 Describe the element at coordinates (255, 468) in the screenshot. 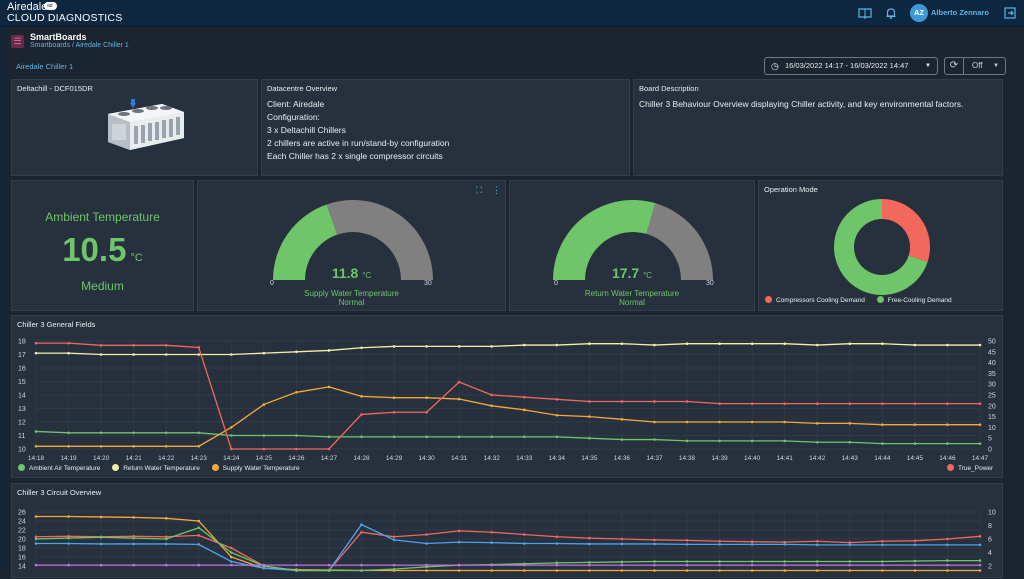

I see `legend-item: Supply Water Temperature` at that location.